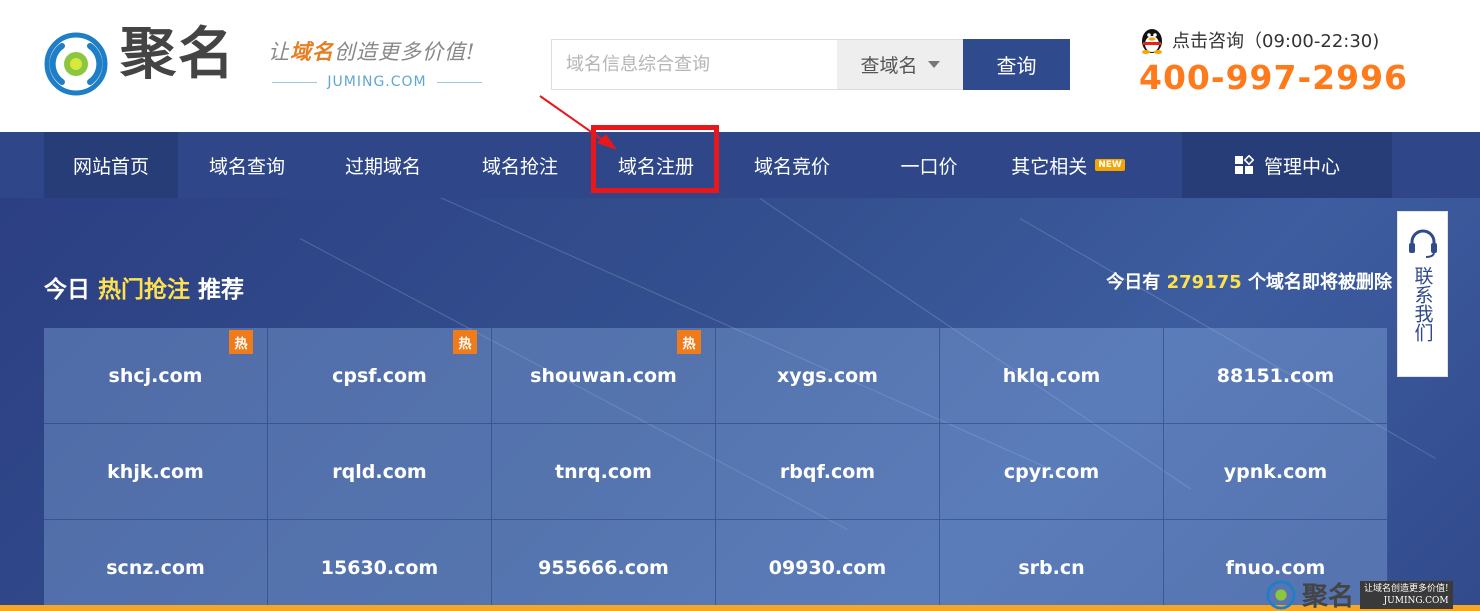 This screenshot has width=1480, height=611. I want to click on domain-cell: cpyr.com, so click(1052, 472).